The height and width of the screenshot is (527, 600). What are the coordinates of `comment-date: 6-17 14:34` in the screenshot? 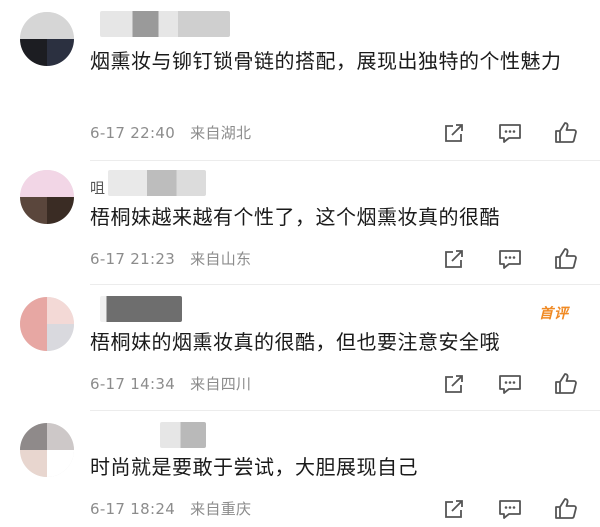 It's located at (133, 384).